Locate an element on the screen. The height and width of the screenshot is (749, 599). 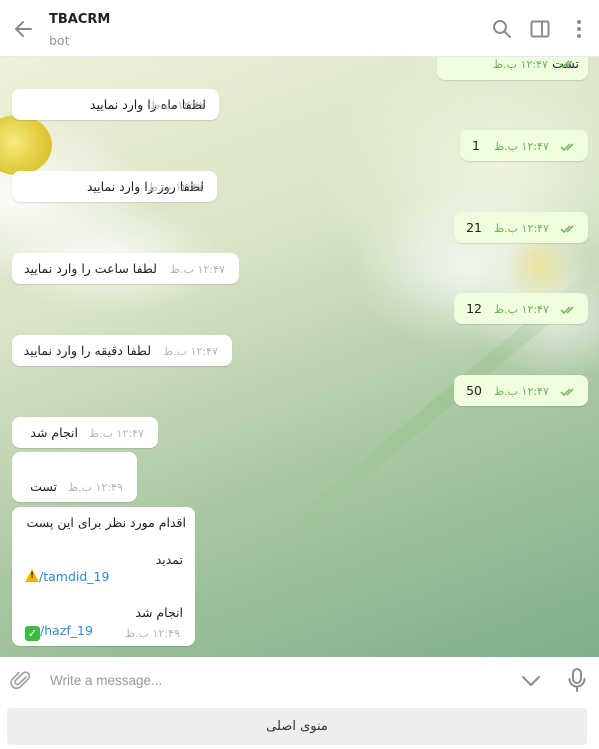
chat-title: TBACRM is located at coordinates (79, 19).